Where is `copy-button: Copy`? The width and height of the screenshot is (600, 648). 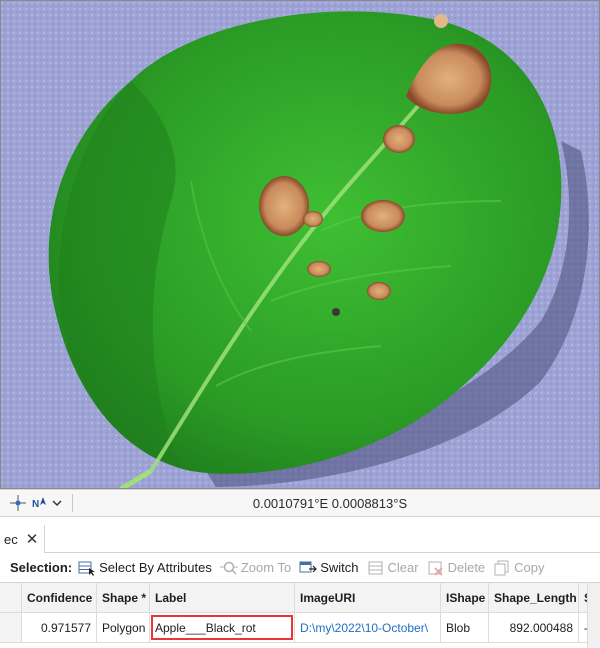 copy-button: Copy is located at coordinates (519, 568).